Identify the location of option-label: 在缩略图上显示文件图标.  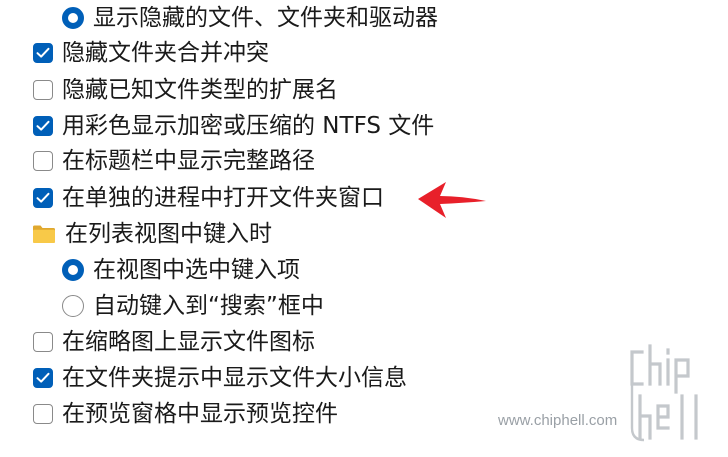
(188, 342).